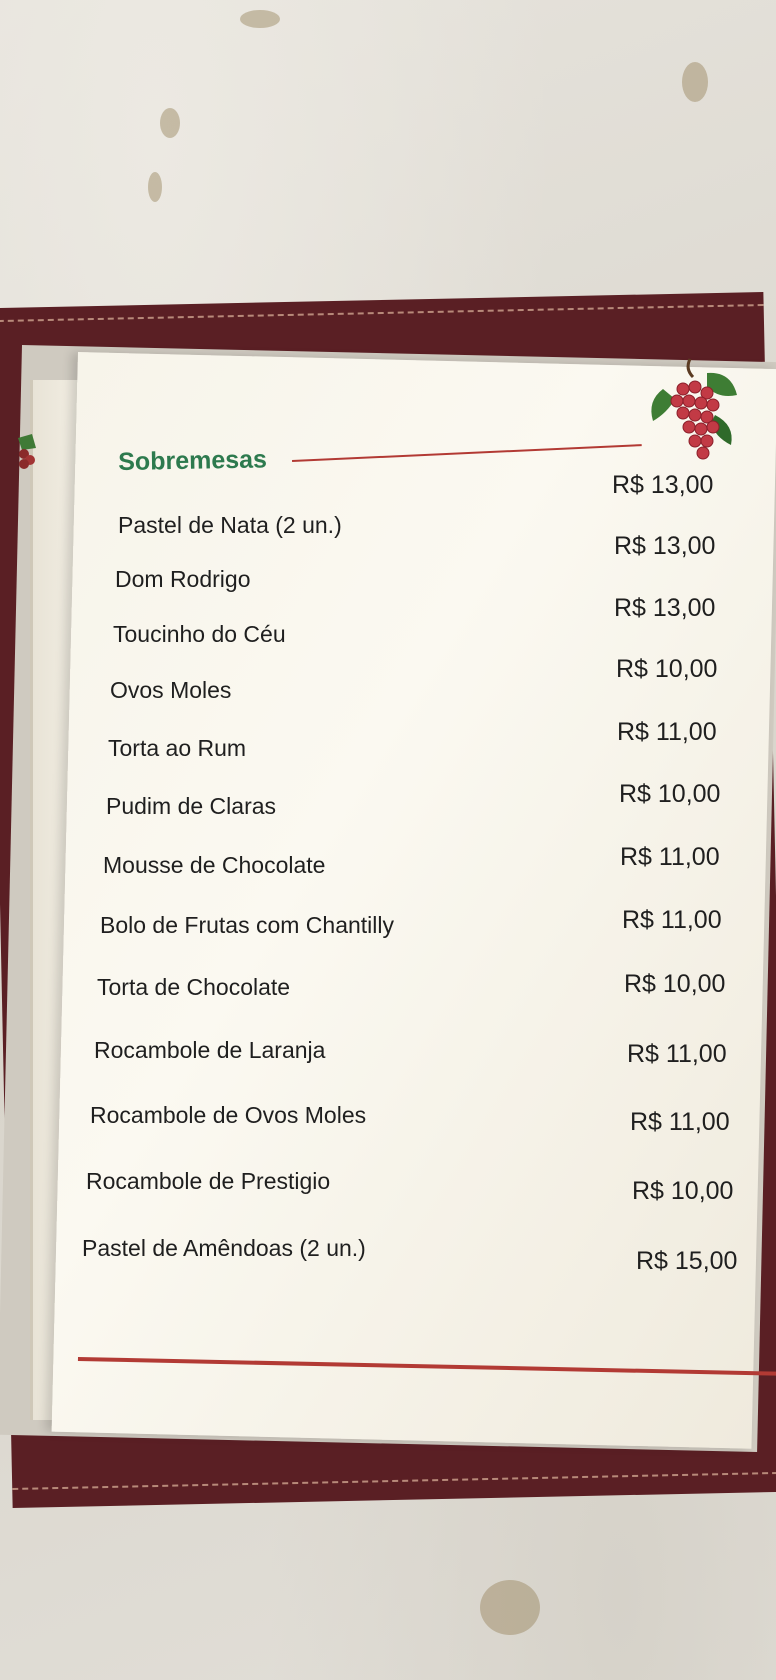 This screenshot has width=776, height=1680. Describe the element at coordinates (193, 460) in the screenshot. I see `menu-section-title: Sobremesas` at that location.